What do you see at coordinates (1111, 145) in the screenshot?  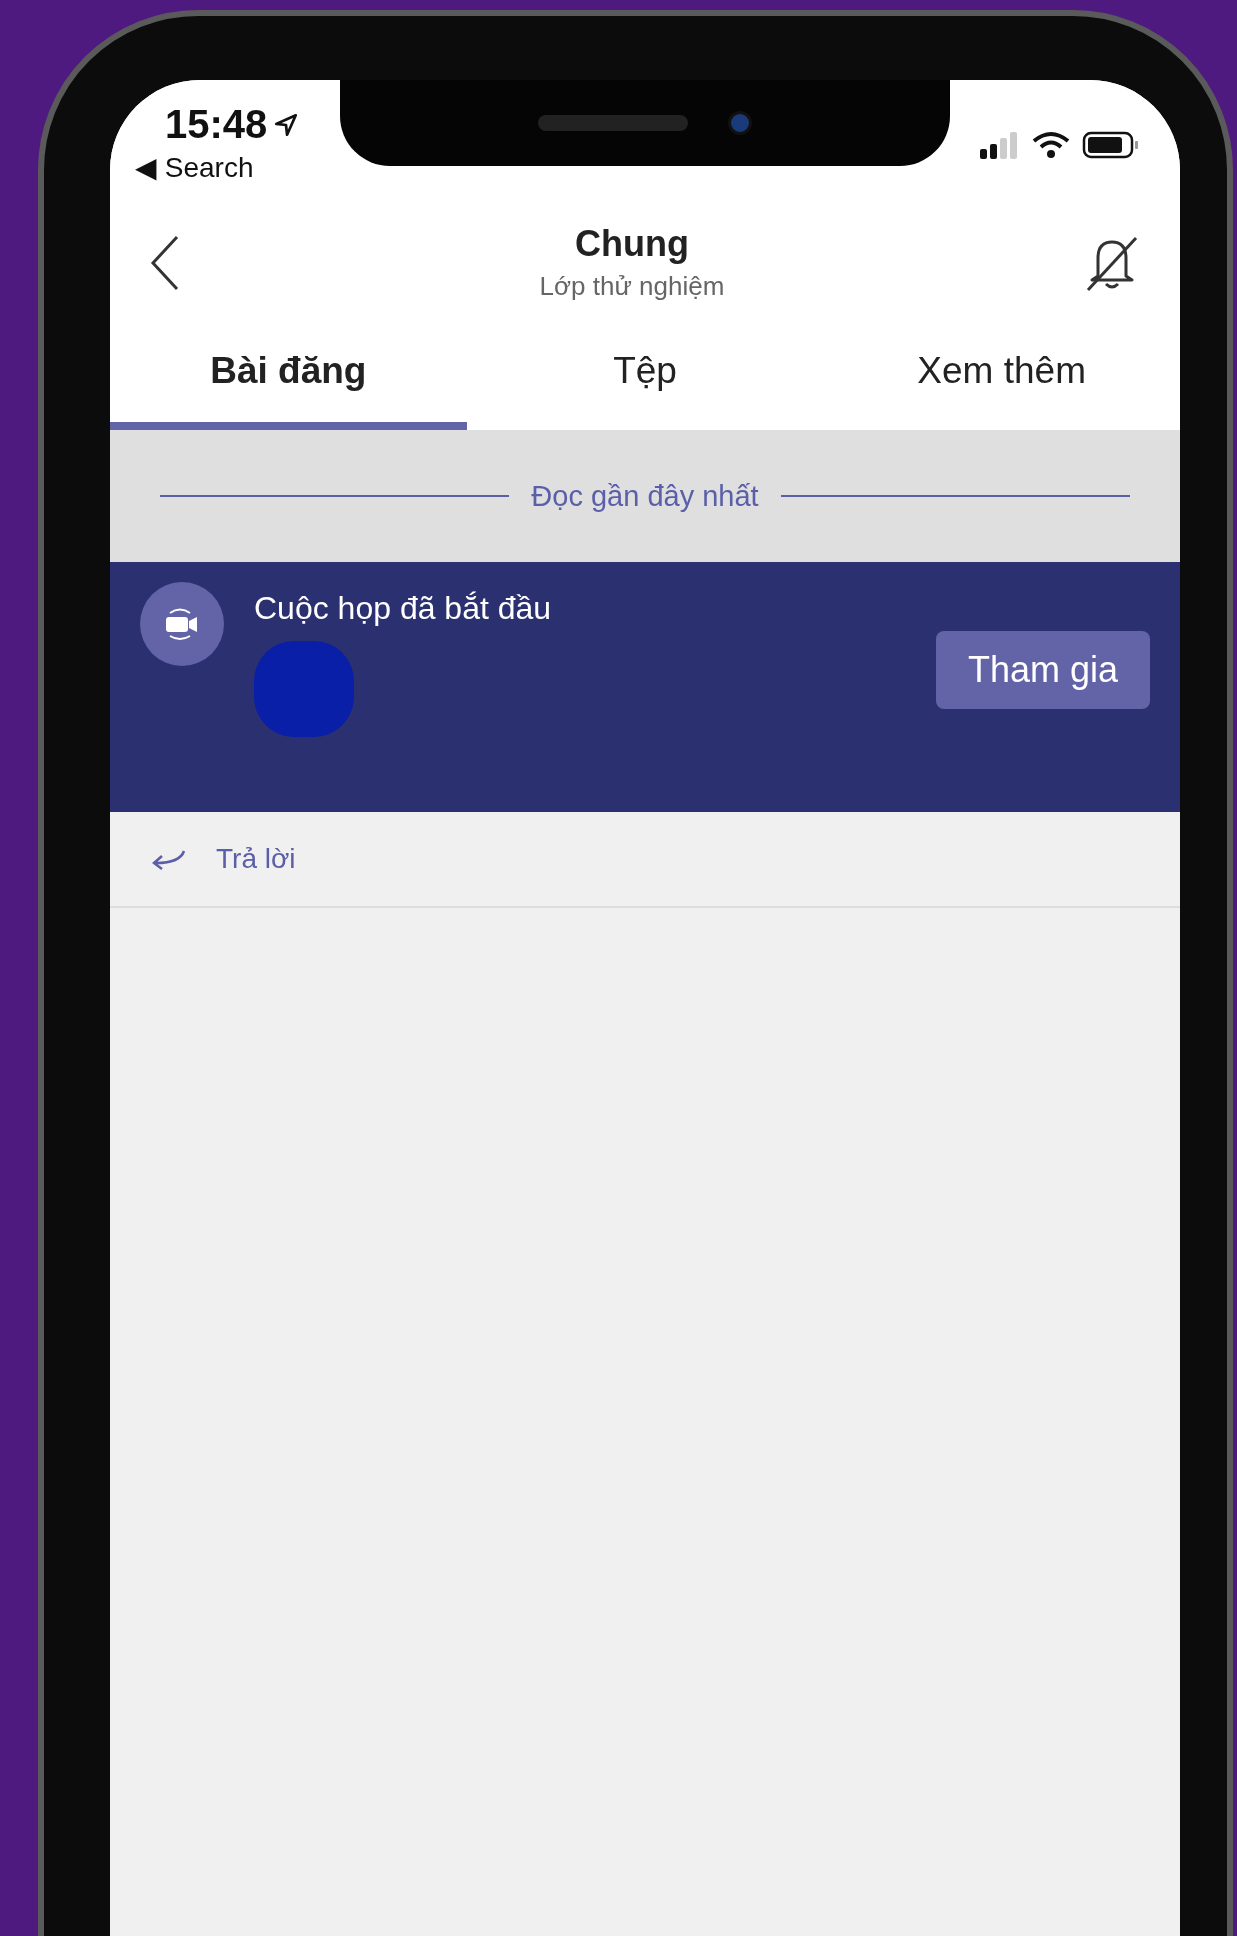 I see `battery-icon` at bounding box center [1111, 145].